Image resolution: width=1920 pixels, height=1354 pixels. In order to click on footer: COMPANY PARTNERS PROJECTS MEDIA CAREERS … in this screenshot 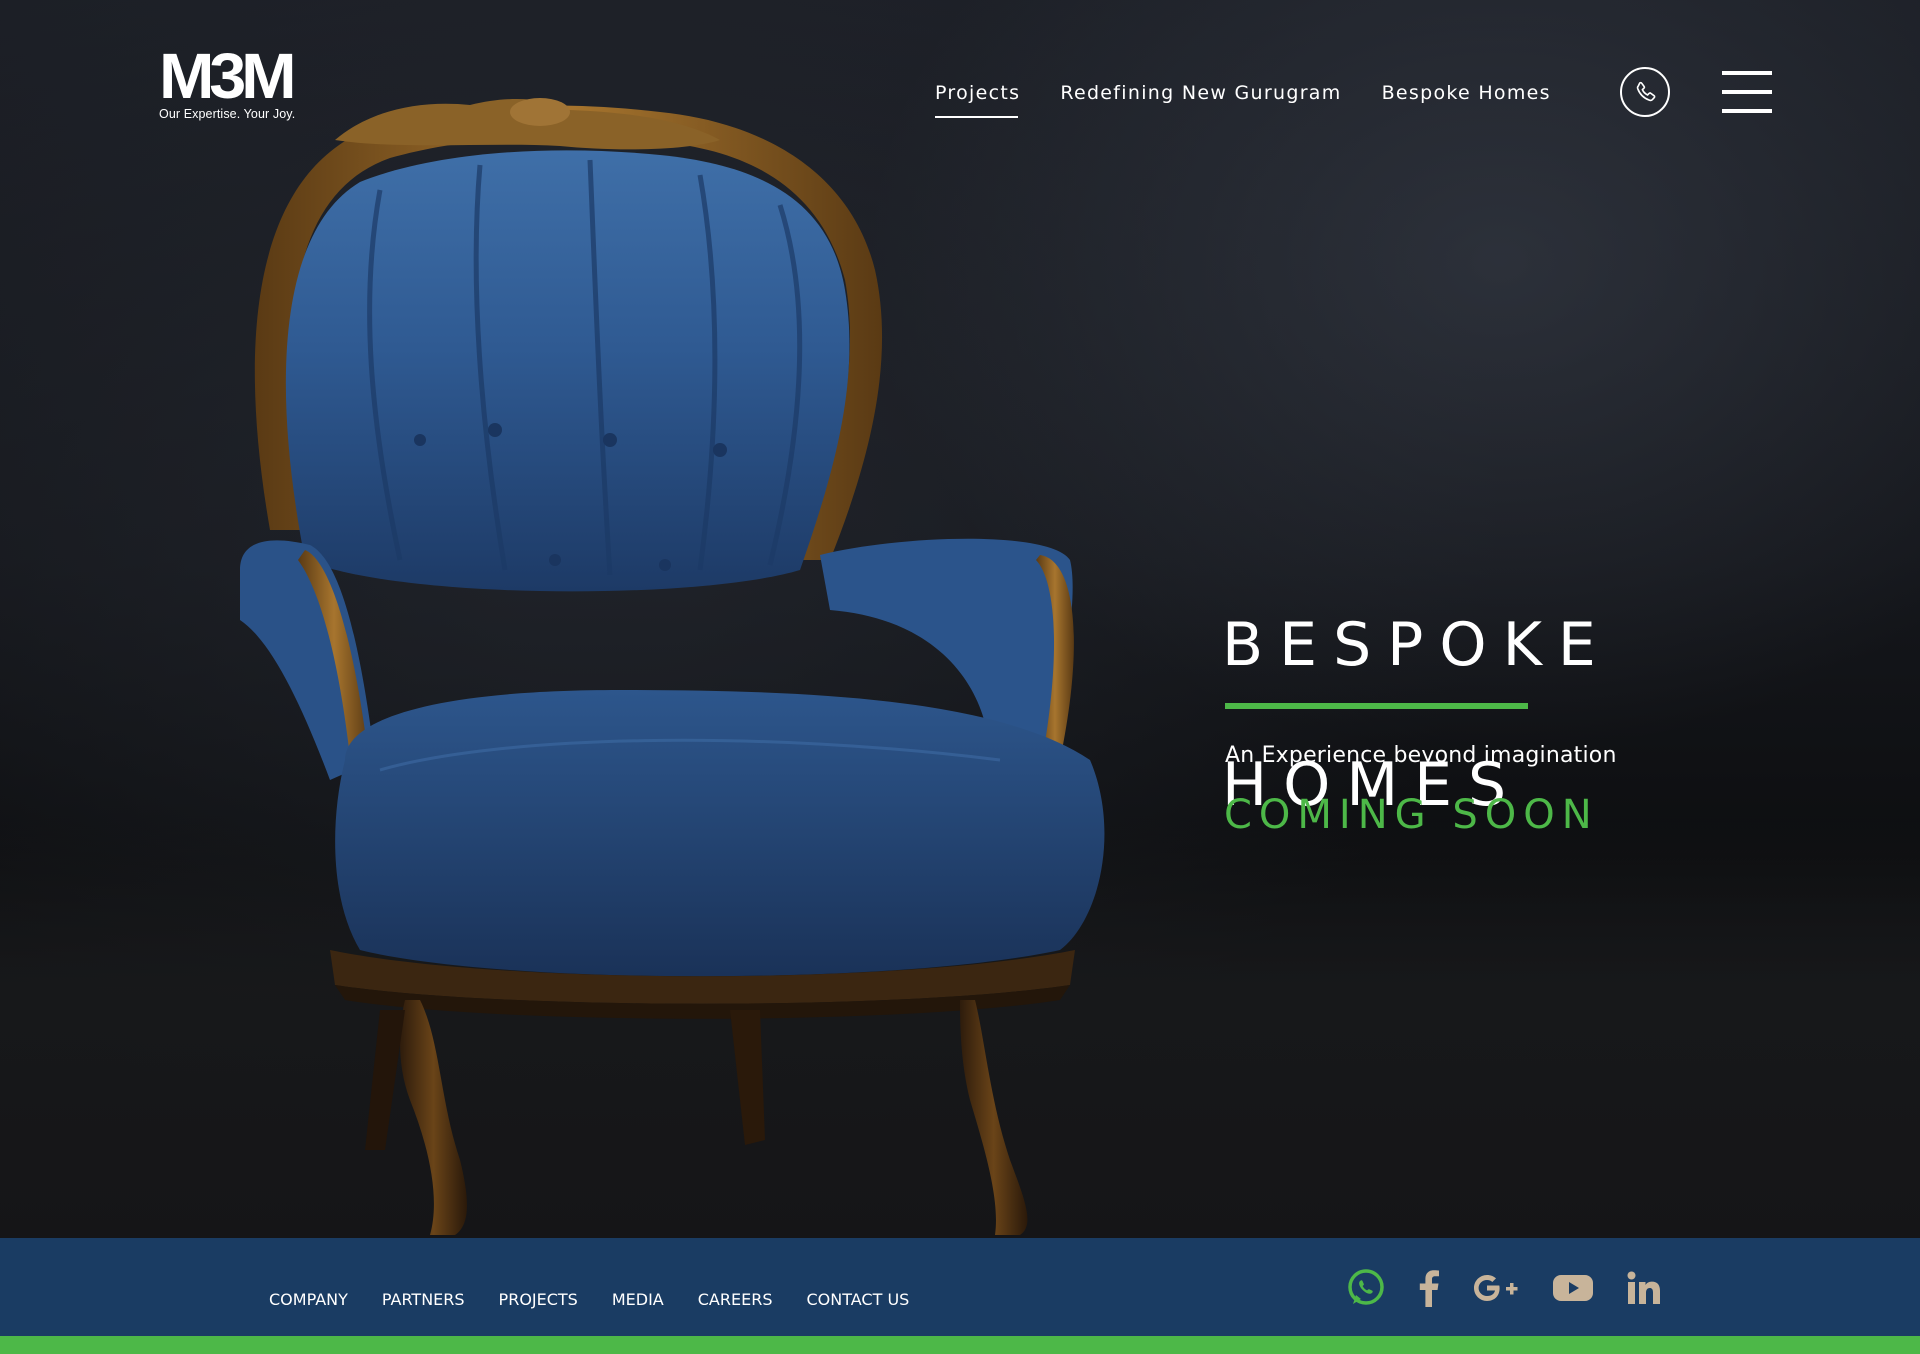, I will do `click(960, 1287)`.